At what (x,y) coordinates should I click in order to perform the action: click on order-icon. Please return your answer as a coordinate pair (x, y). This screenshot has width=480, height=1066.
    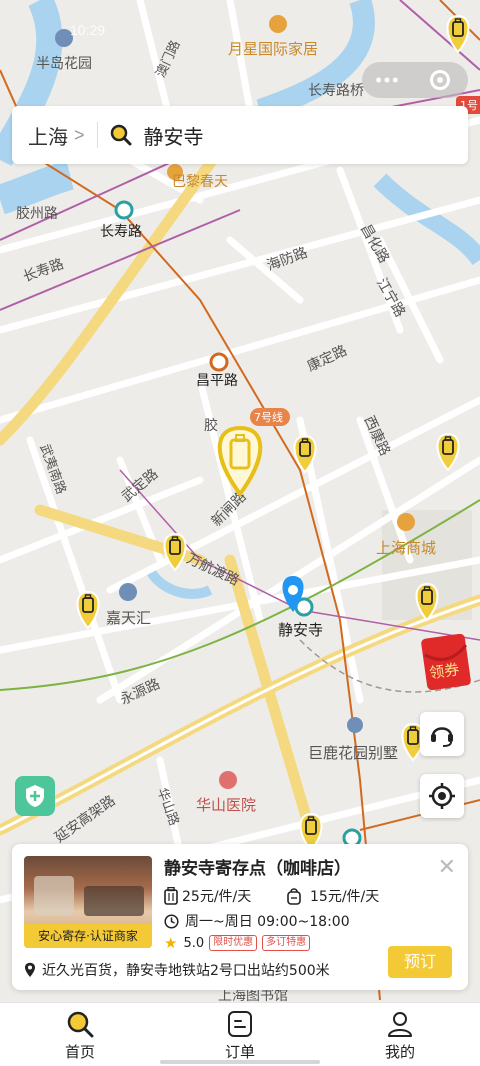
    Looking at the image, I should click on (240, 1024).